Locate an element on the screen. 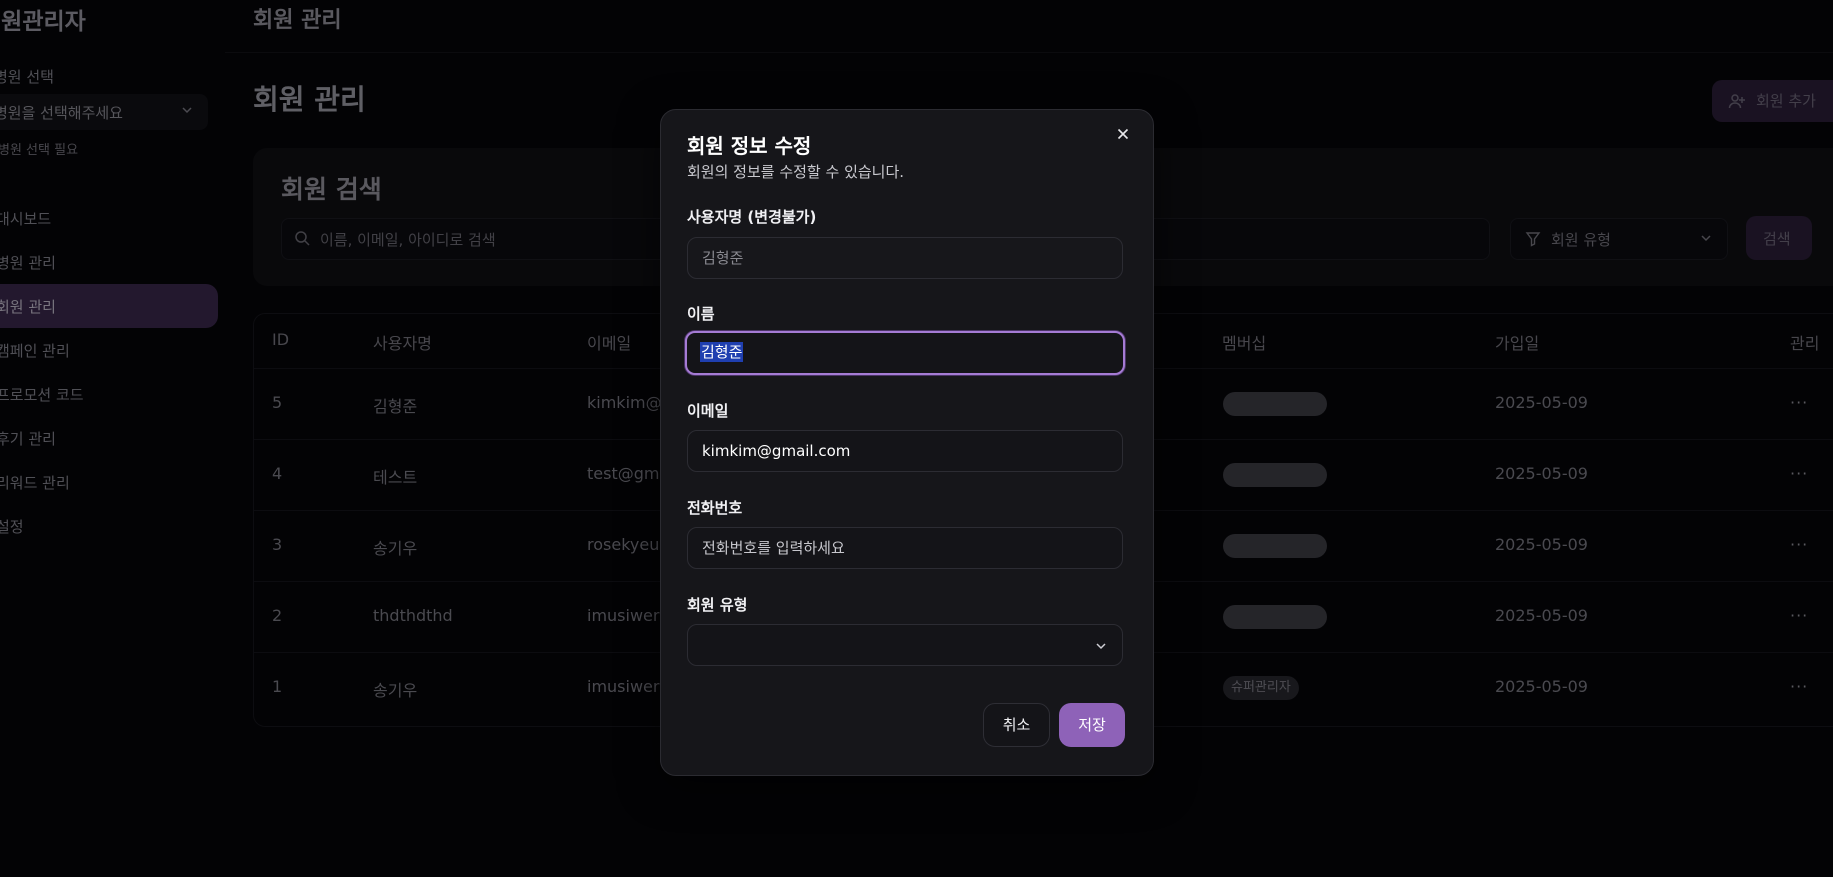  member-type-select is located at coordinates (905, 645).